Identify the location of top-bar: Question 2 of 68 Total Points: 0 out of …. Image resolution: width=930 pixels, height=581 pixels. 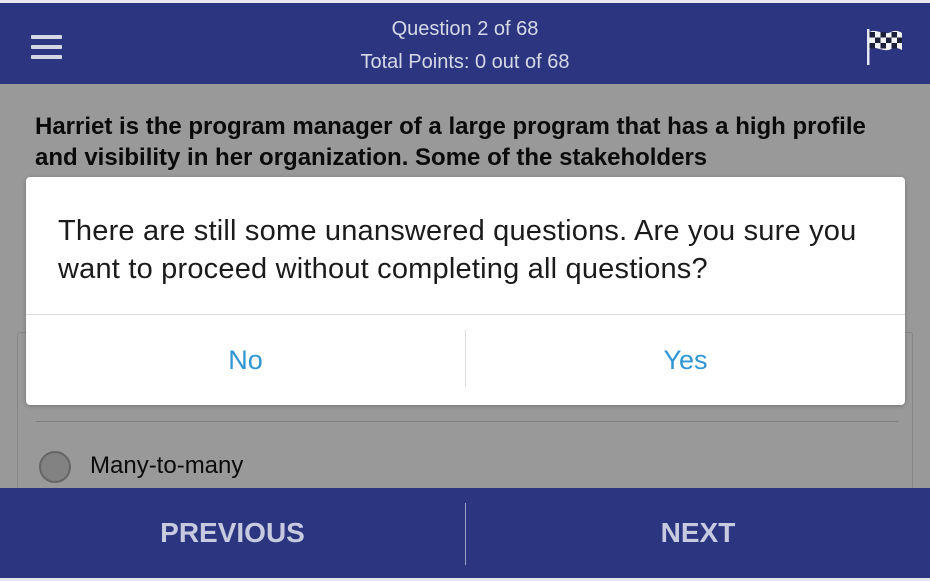
(465, 42).